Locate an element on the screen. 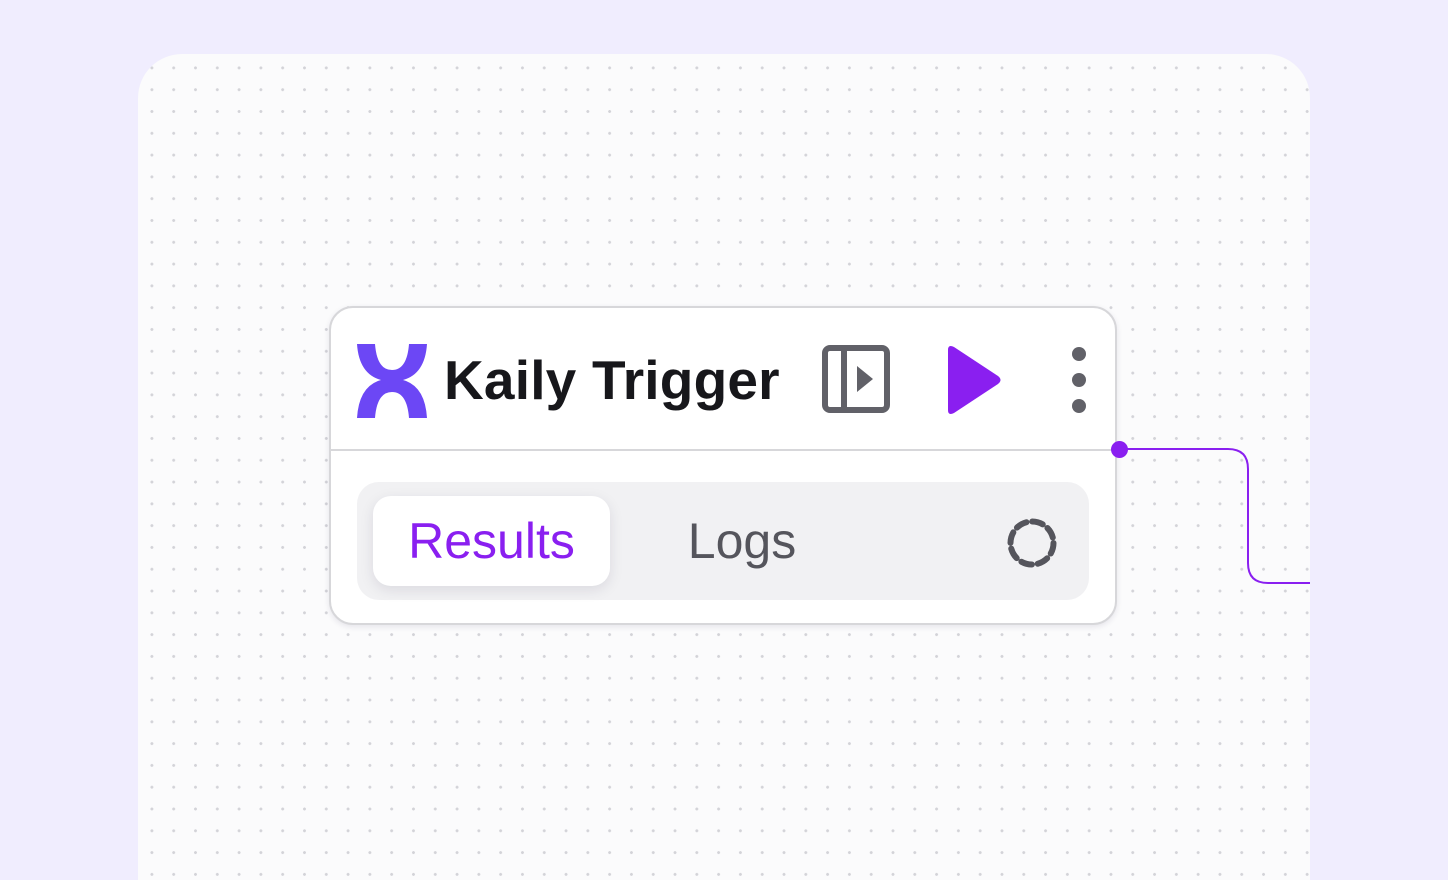  loading-spinner-icon is located at coordinates (1032, 543).